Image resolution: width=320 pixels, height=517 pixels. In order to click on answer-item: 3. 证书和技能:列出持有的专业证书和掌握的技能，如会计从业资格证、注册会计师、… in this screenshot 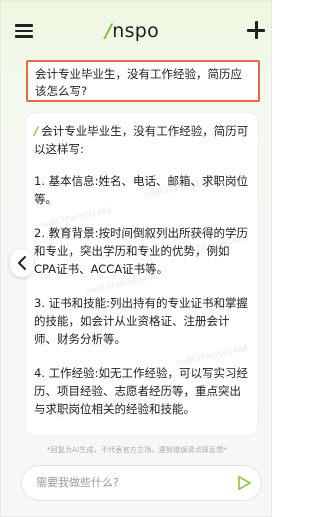, I will do `click(141, 321)`.